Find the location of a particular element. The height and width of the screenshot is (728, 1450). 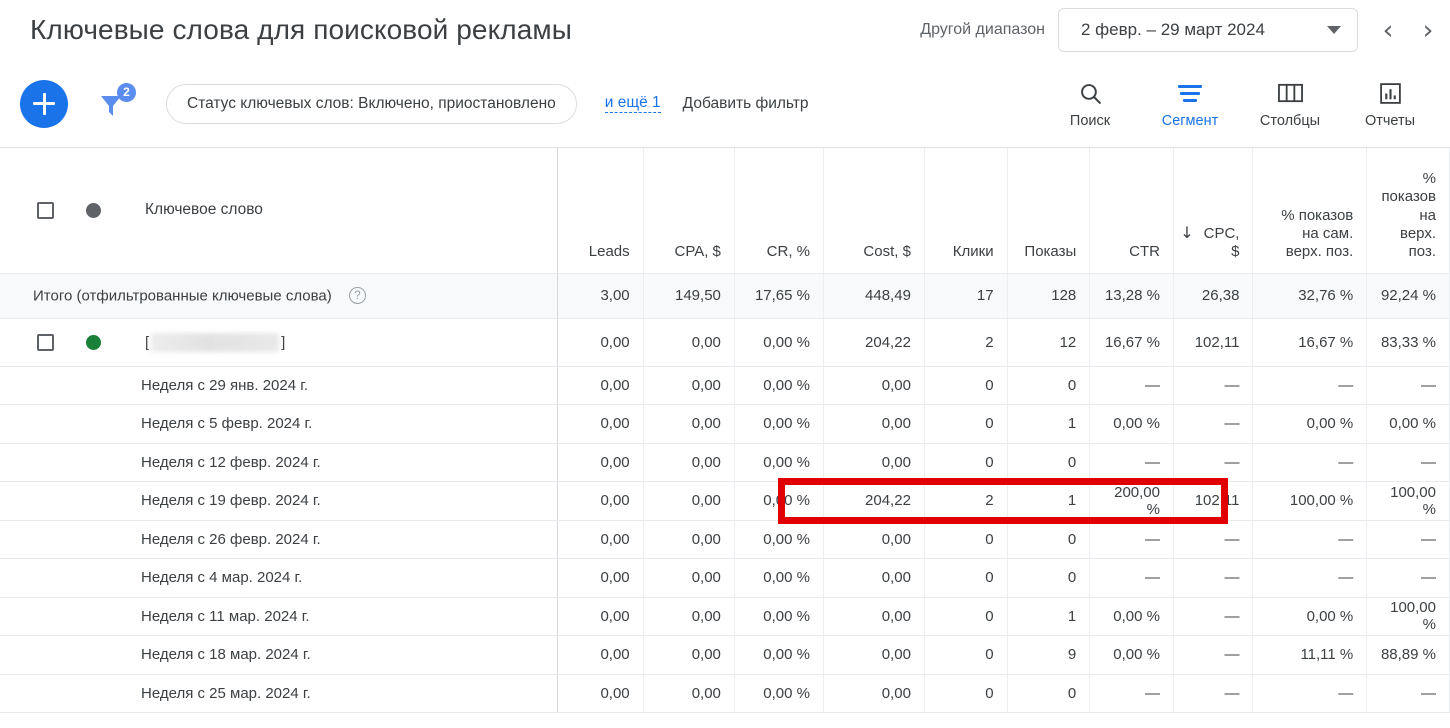

segment-button: Сегмент is located at coordinates (1190, 103).